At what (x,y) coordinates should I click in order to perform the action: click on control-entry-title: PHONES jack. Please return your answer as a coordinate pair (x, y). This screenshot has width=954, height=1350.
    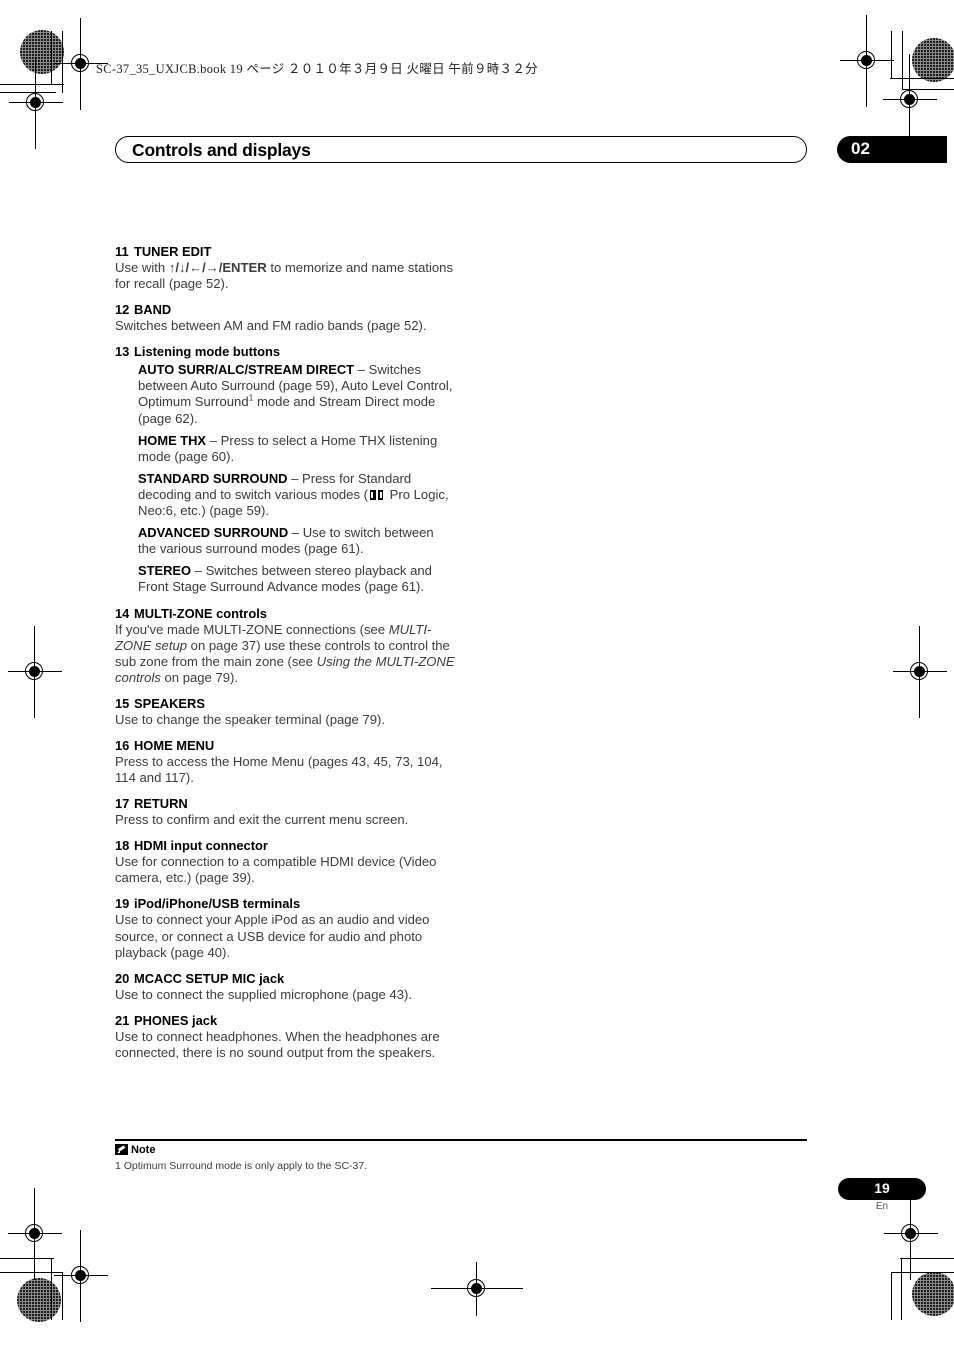
    Looking at the image, I should click on (176, 1020).